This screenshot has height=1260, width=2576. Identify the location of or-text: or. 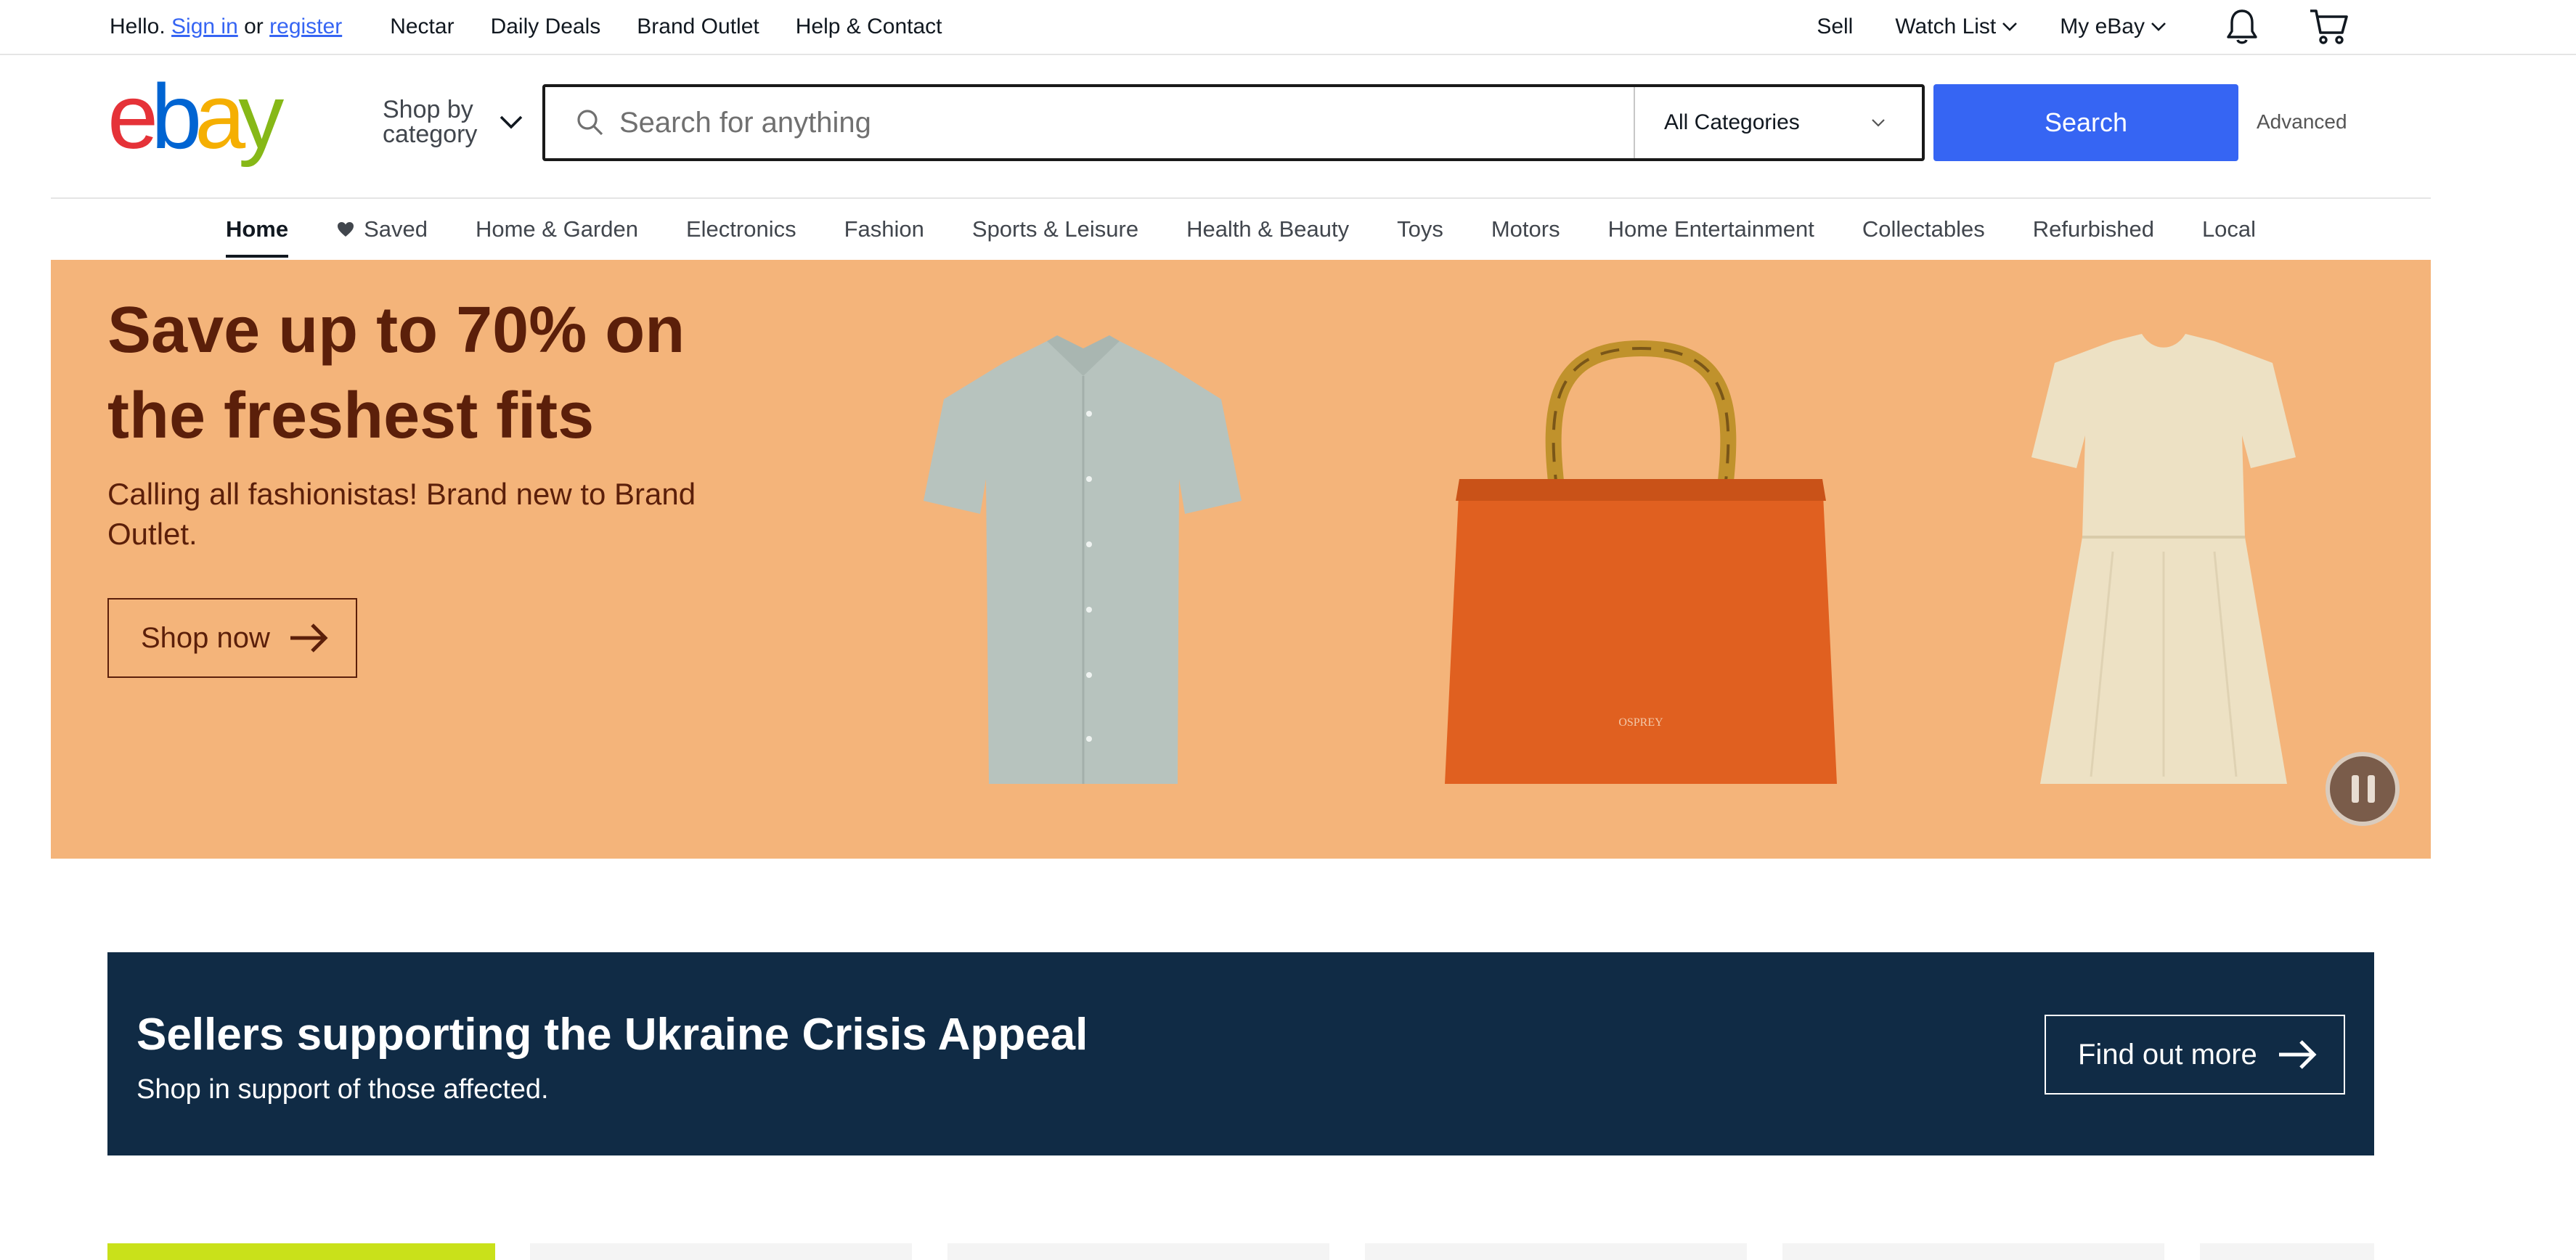
(254, 27).